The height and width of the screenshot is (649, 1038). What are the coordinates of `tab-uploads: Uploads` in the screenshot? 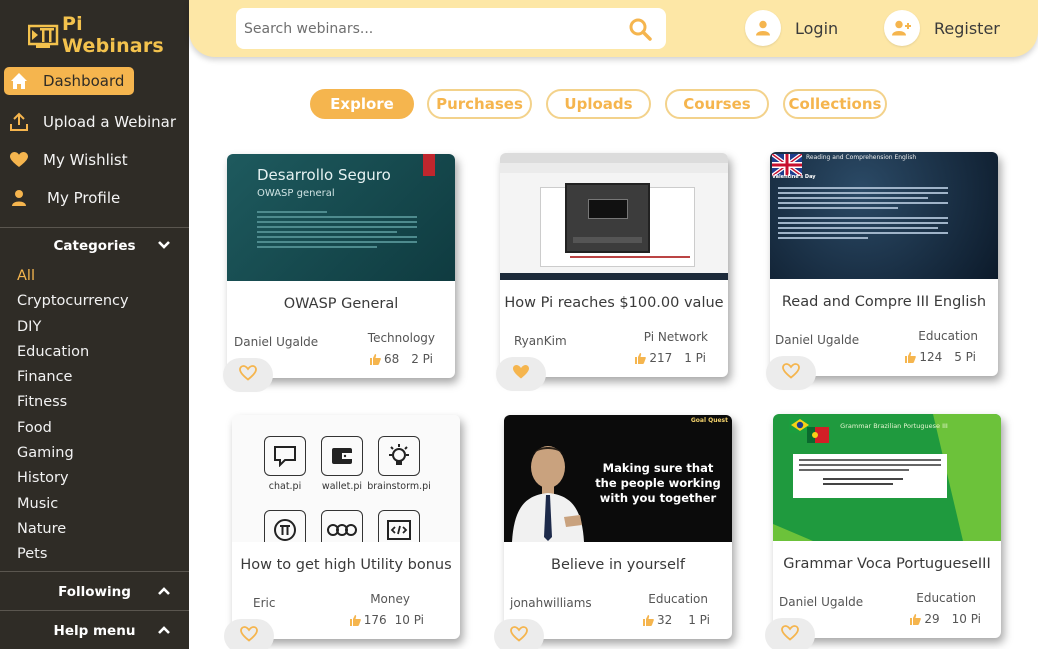 It's located at (598, 104).